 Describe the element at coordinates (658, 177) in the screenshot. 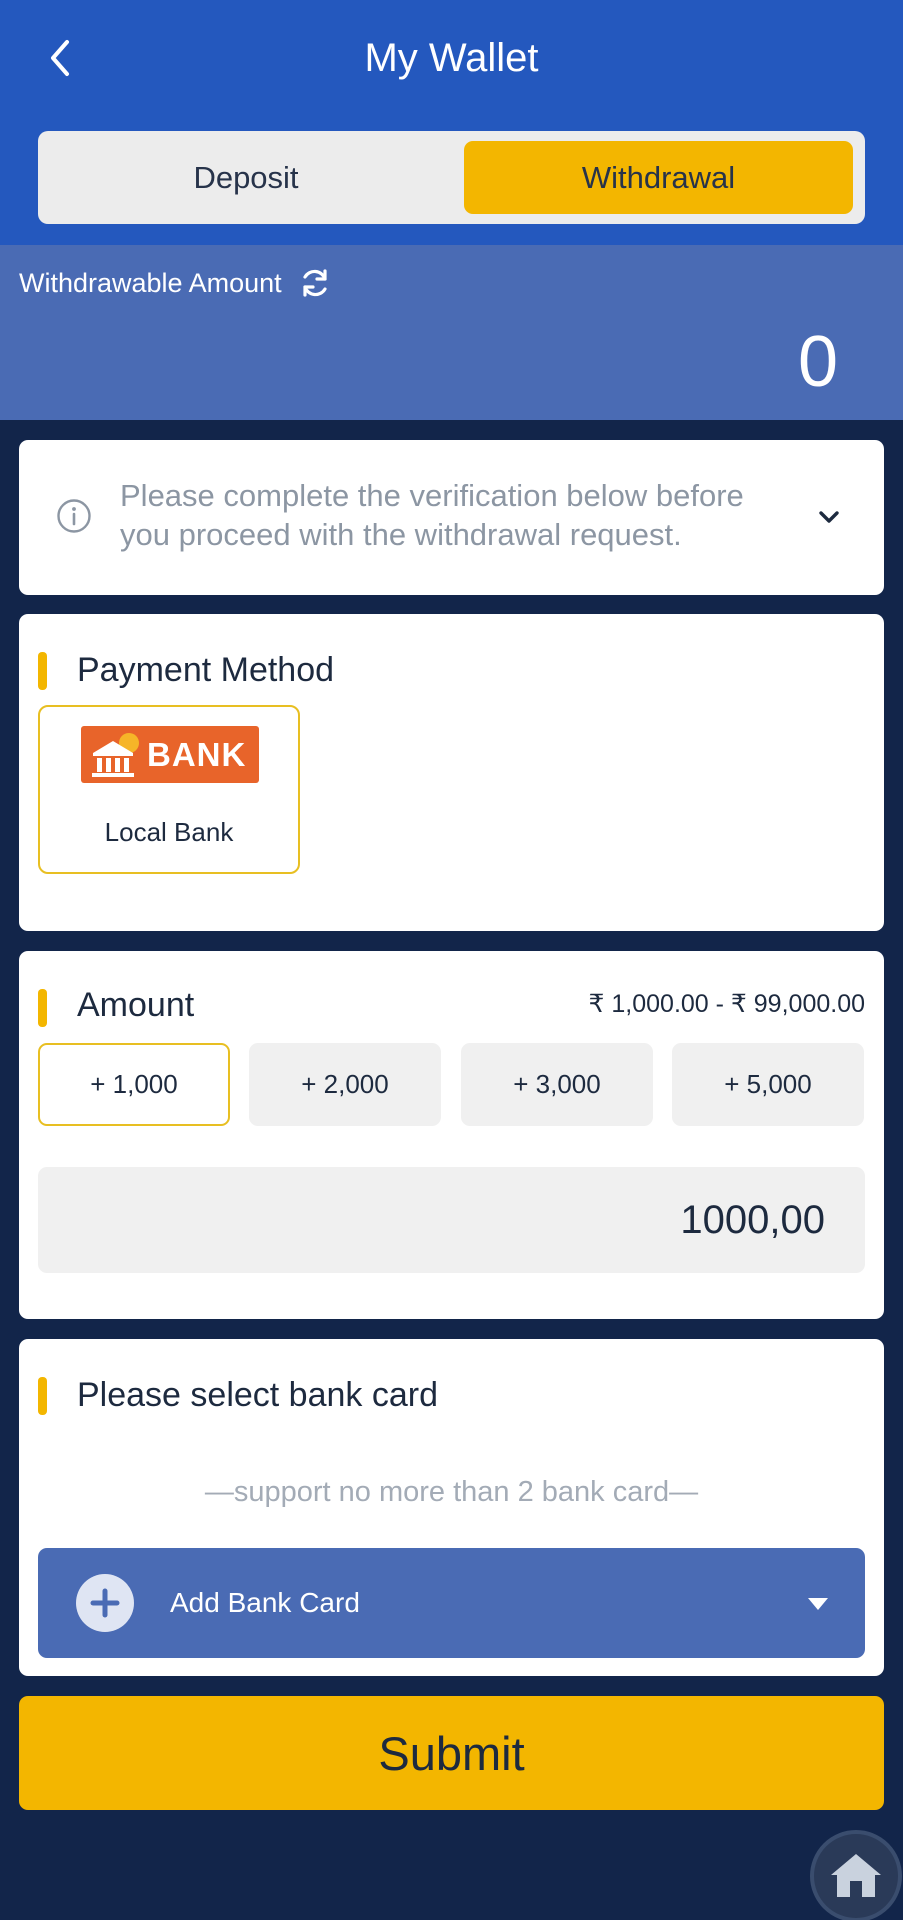

I see `tab-withdrawal: Withdrawal` at that location.